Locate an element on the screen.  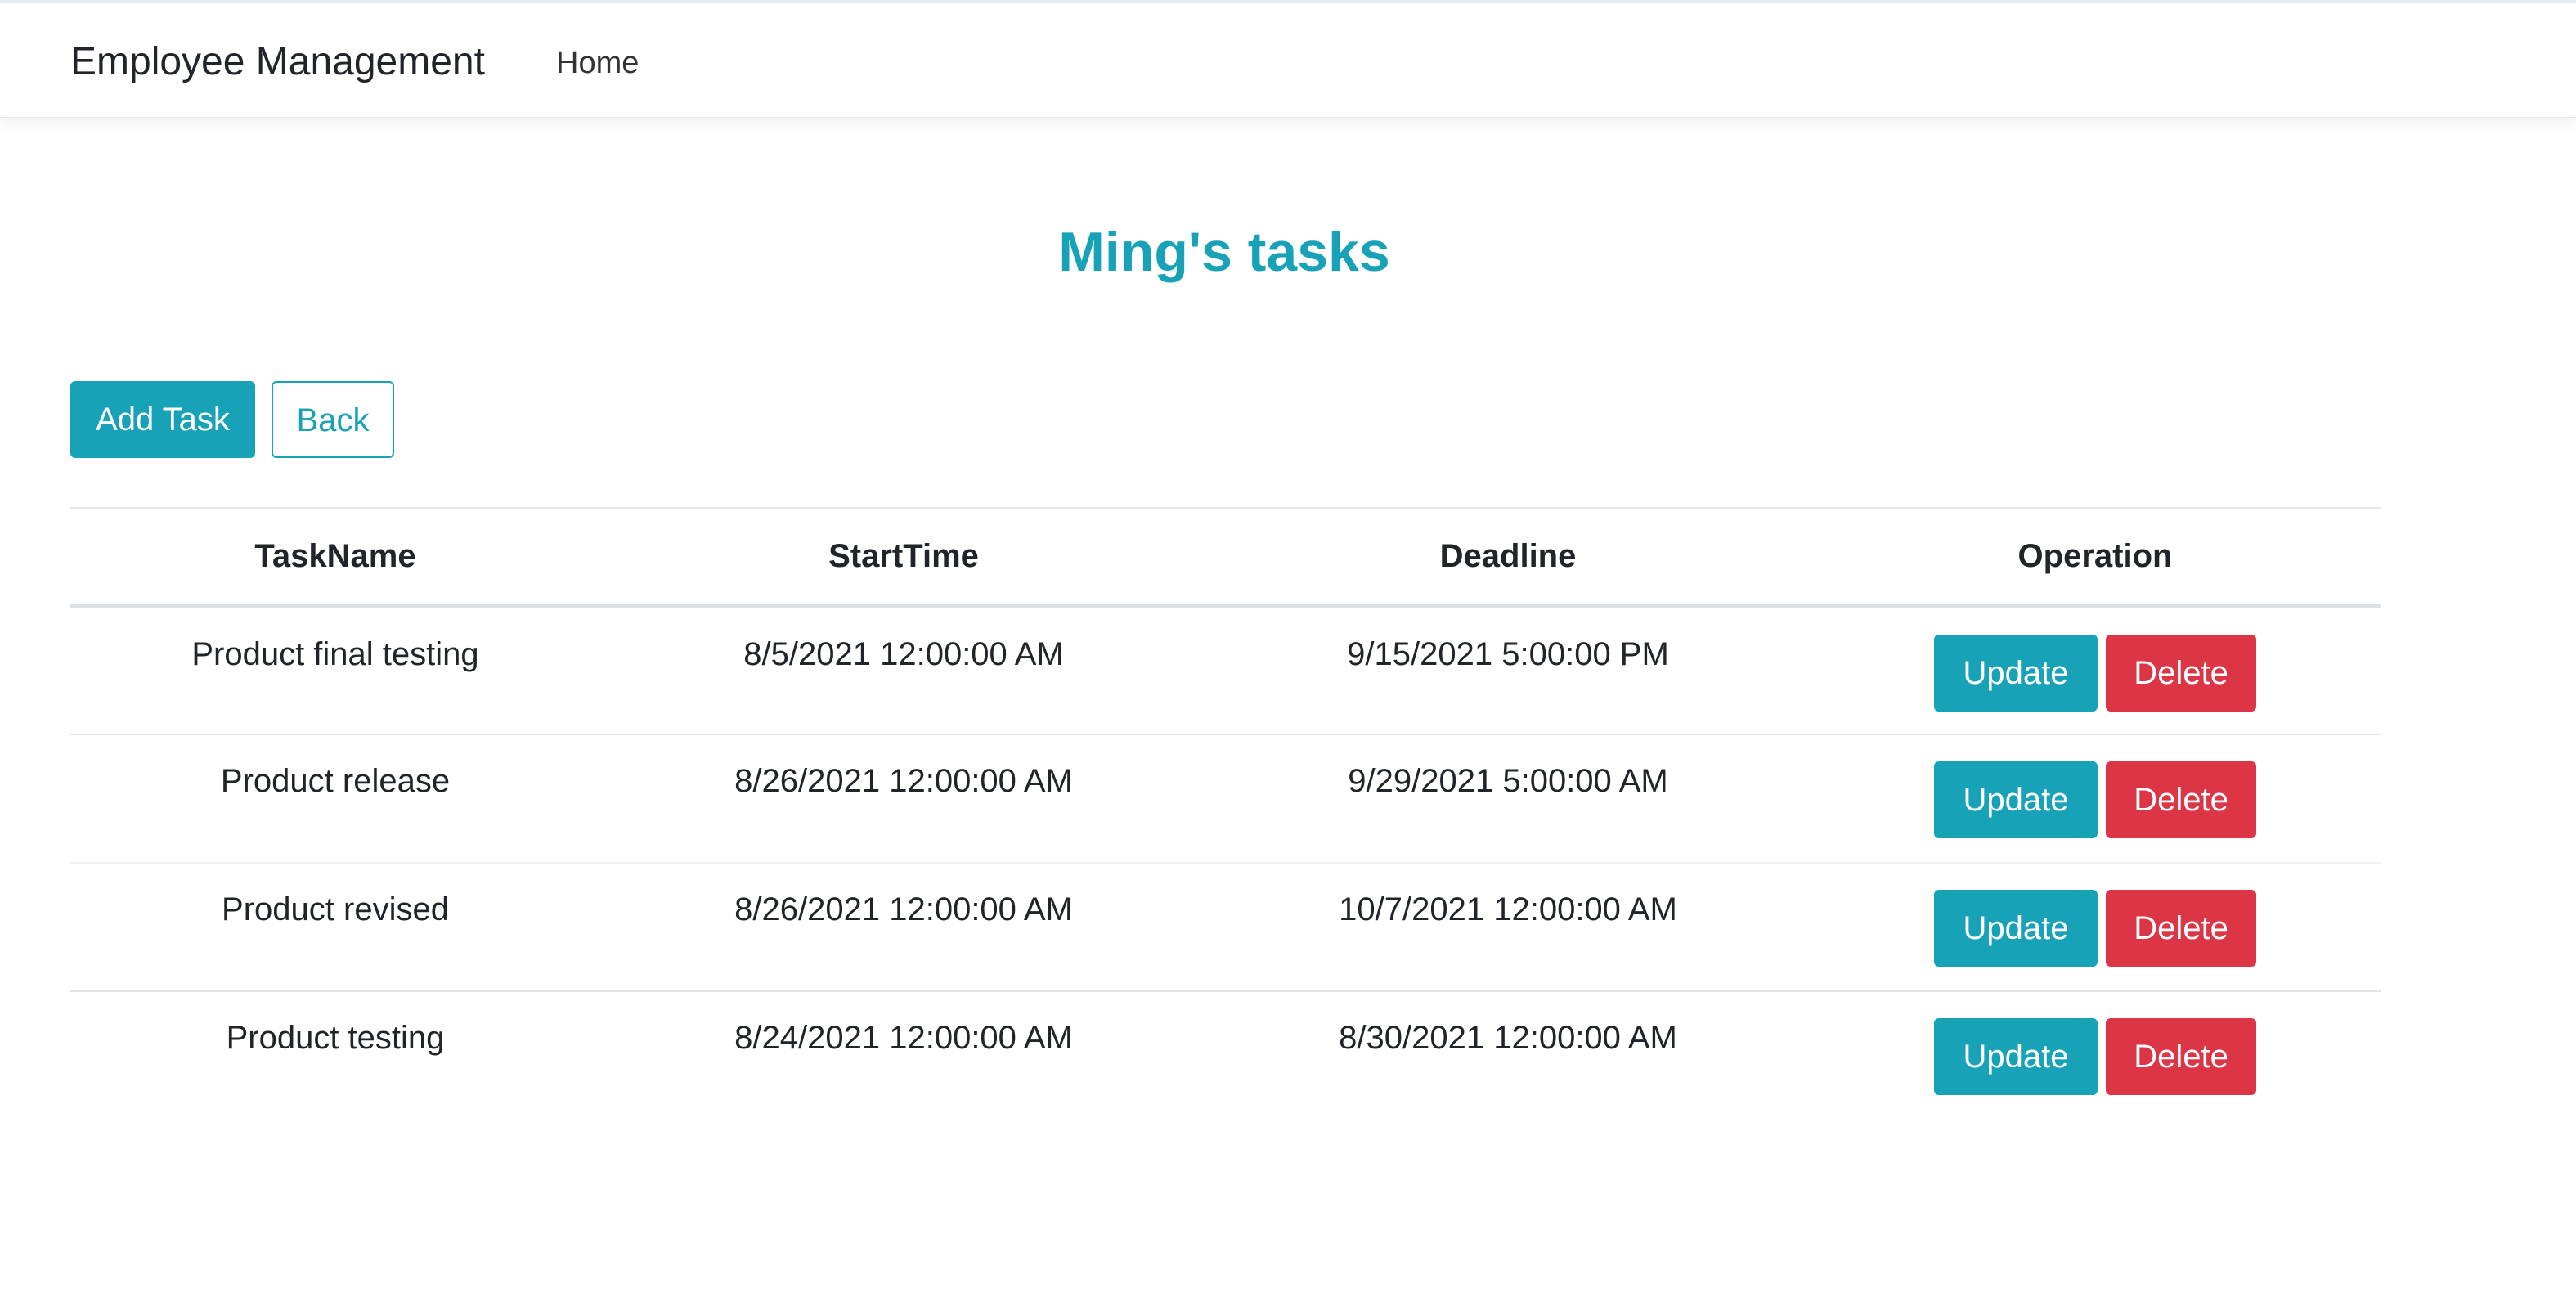
table-header-row: TaskName StartTime Deadline Operation is located at coordinates (1226, 557).